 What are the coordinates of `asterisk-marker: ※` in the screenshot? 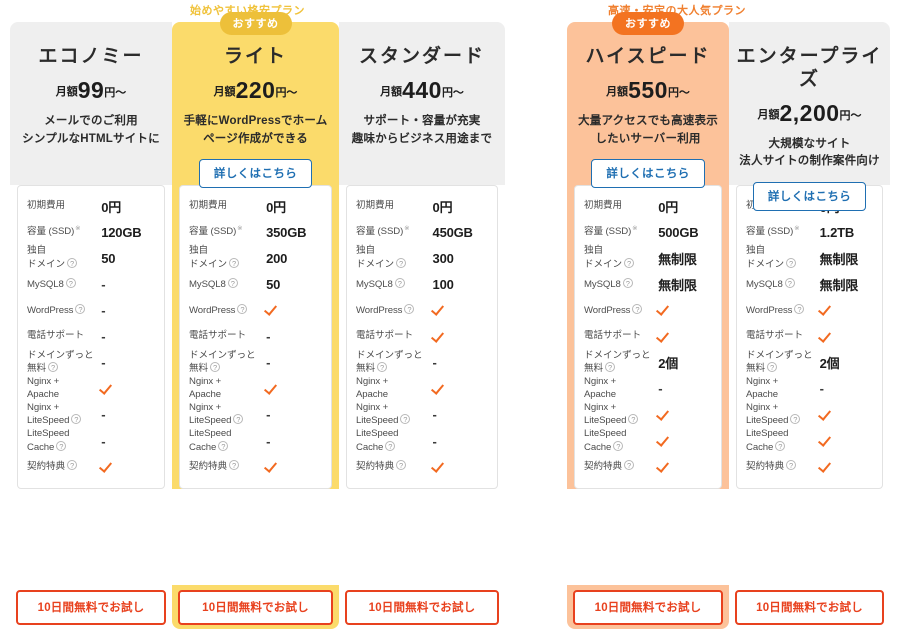 It's located at (78, 229).